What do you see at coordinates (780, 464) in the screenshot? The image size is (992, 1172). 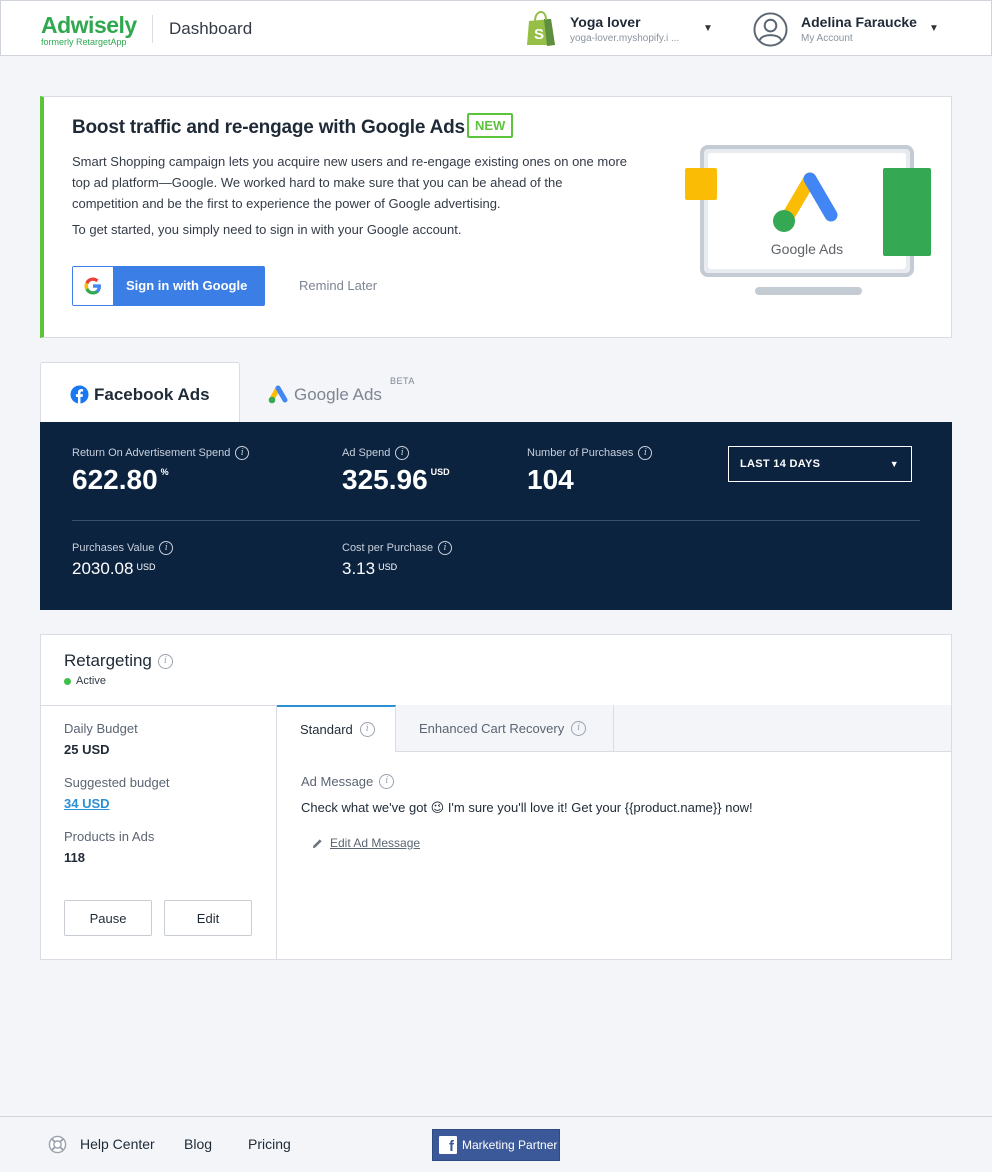 I see `date-range-value: LAST 14 DAYS` at bounding box center [780, 464].